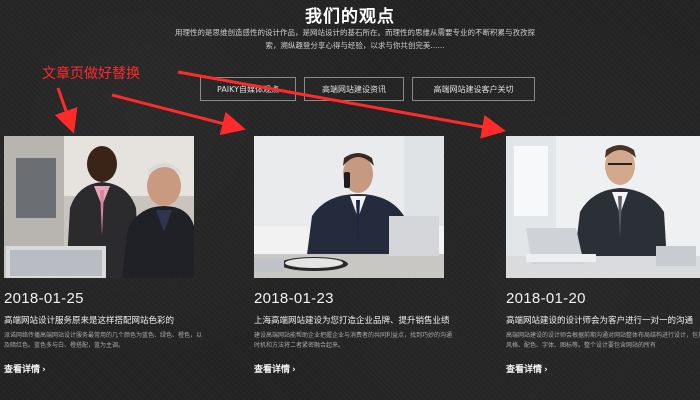 The height and width of the screenshot is (400, 700). I want to click on article-title: 高端网站设计服务原来是这样搭配网站色彩的, so click(104, 320).